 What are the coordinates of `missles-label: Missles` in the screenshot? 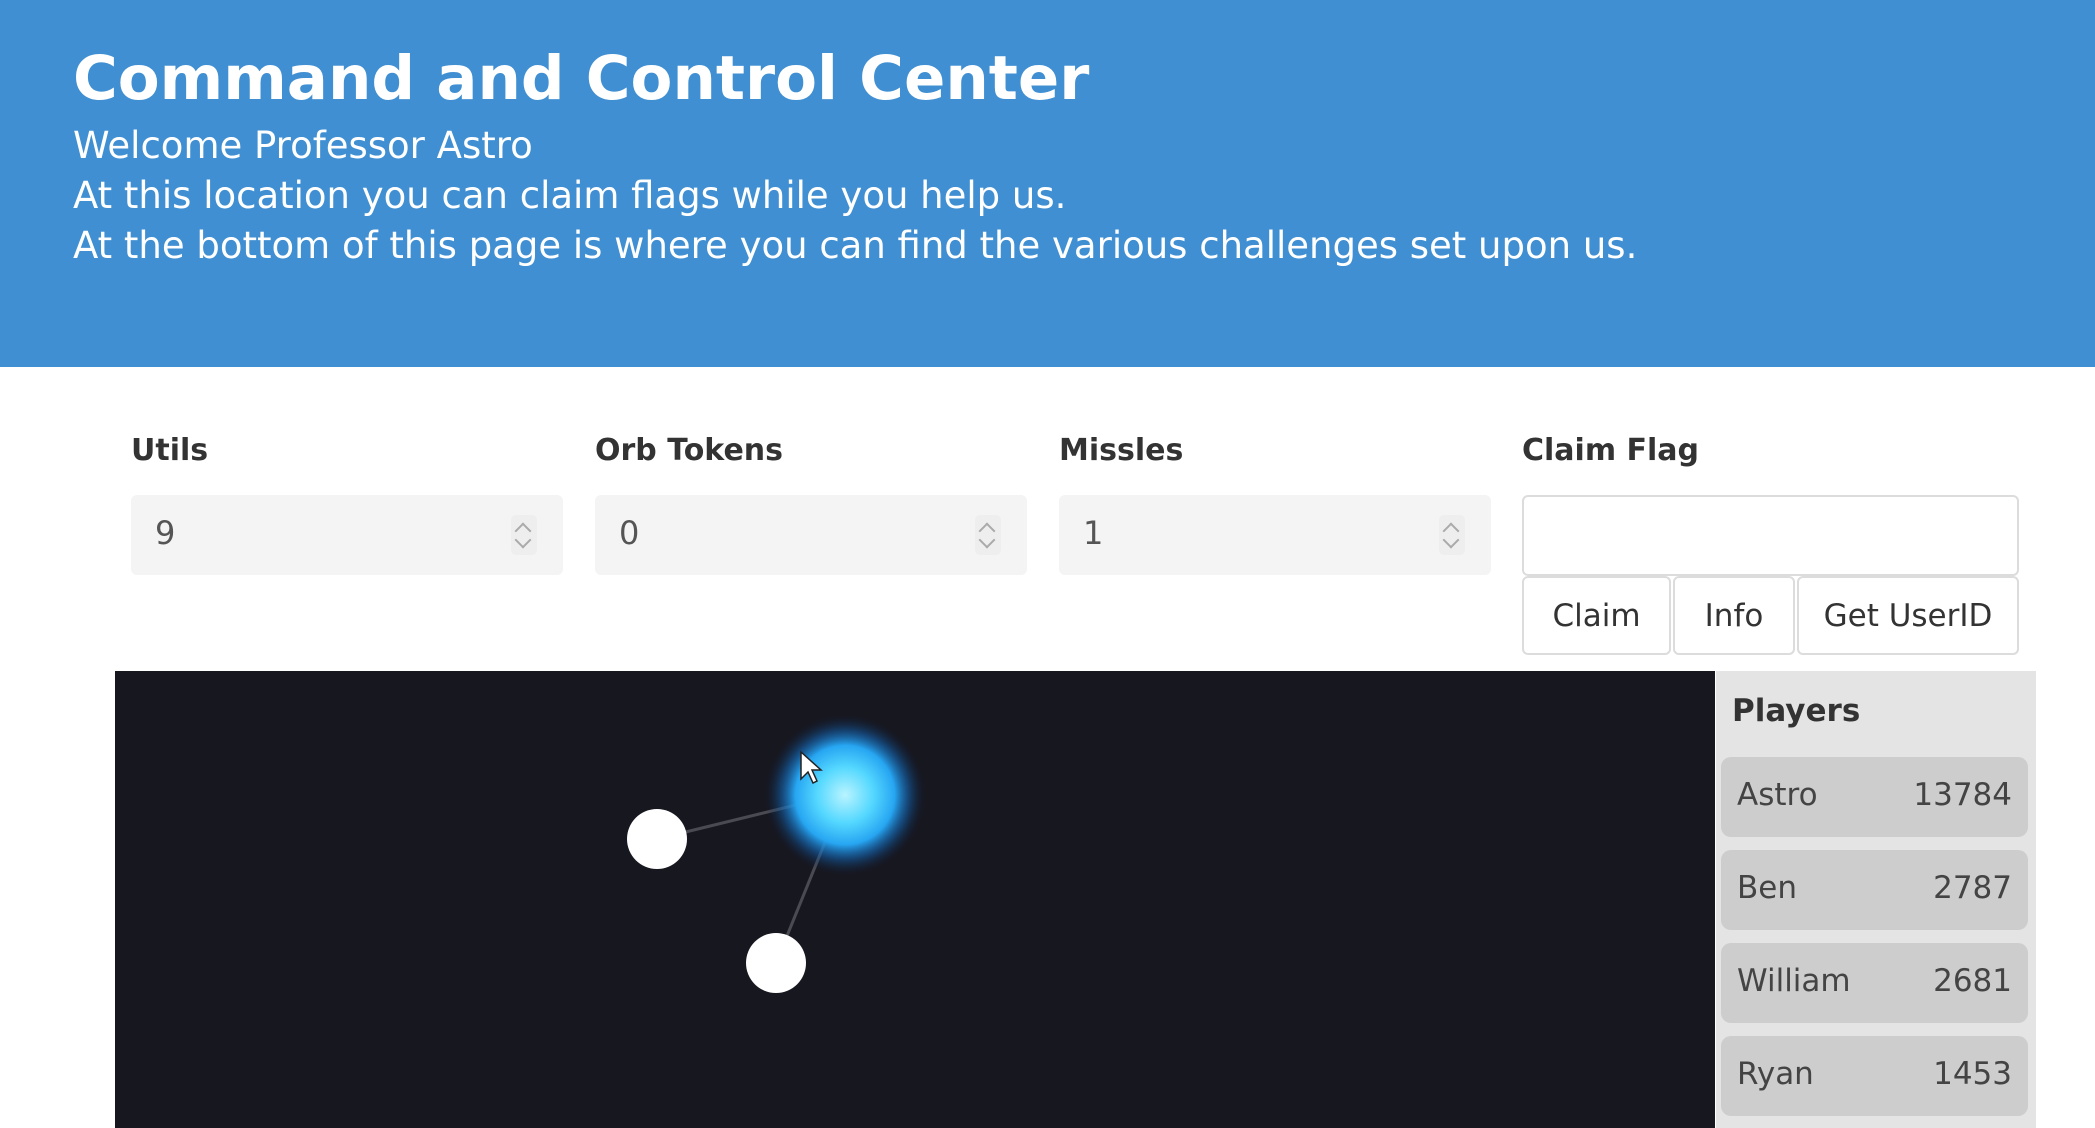 It's located at (1121, 450).